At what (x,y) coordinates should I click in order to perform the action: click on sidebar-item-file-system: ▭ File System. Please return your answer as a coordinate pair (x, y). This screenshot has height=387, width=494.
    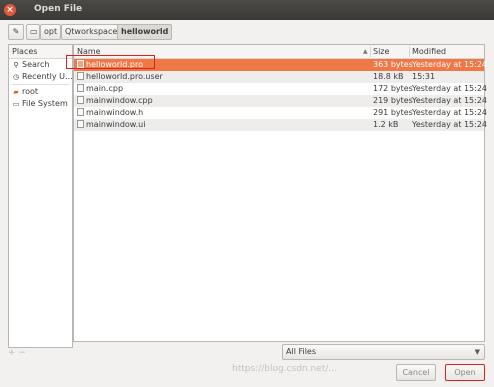
    Looking at the image, I should click on (40, 104).